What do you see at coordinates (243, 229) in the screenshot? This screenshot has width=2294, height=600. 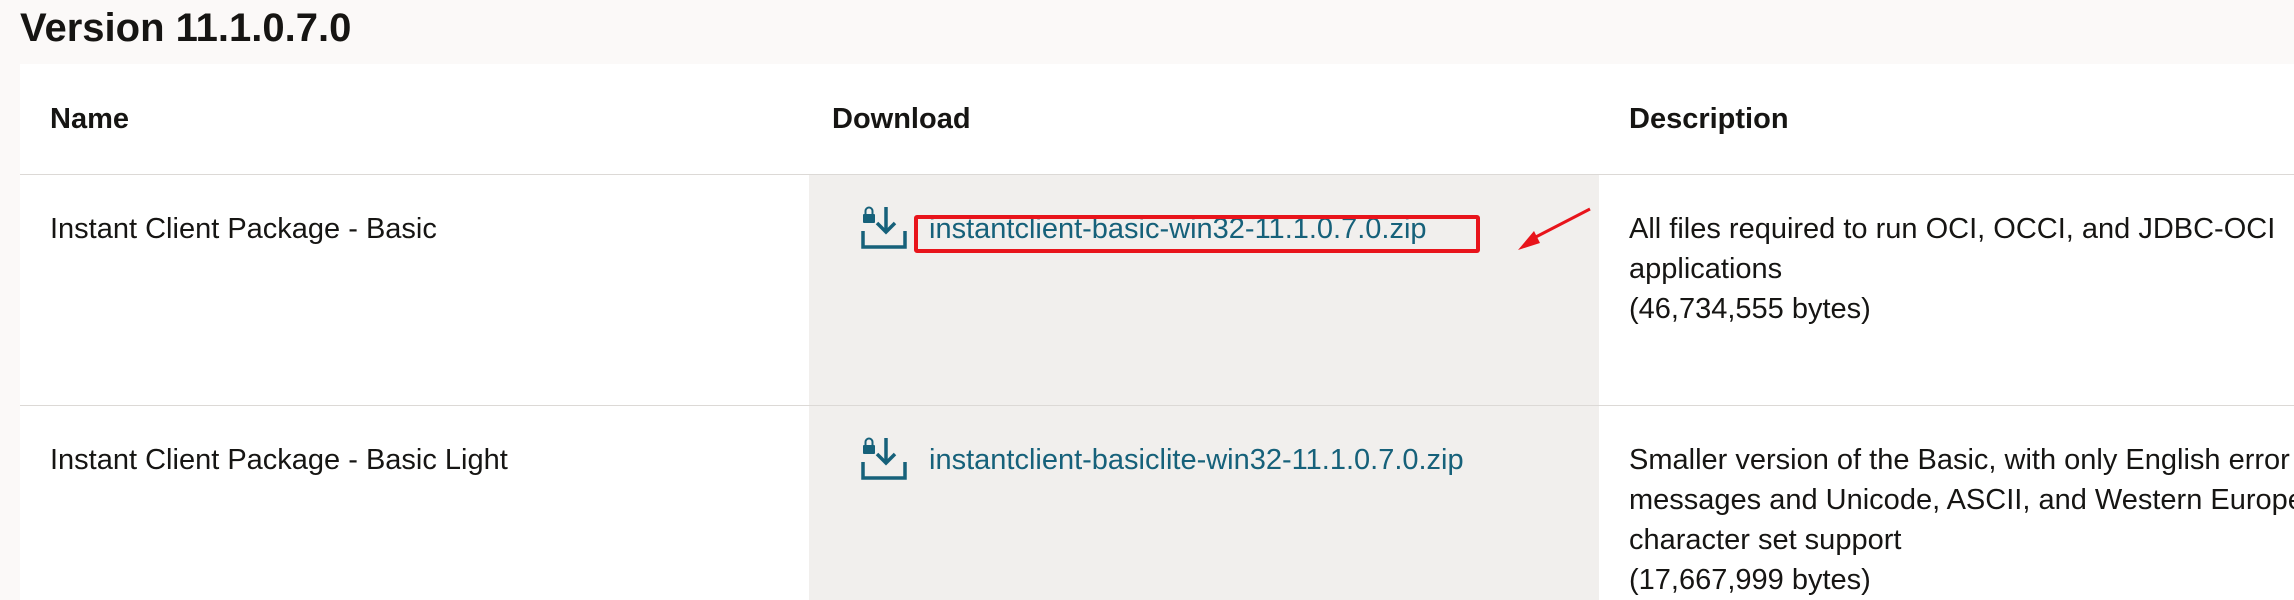 I see `package-name: Instant Client Package - Basic` at bounding box center [243, 229].